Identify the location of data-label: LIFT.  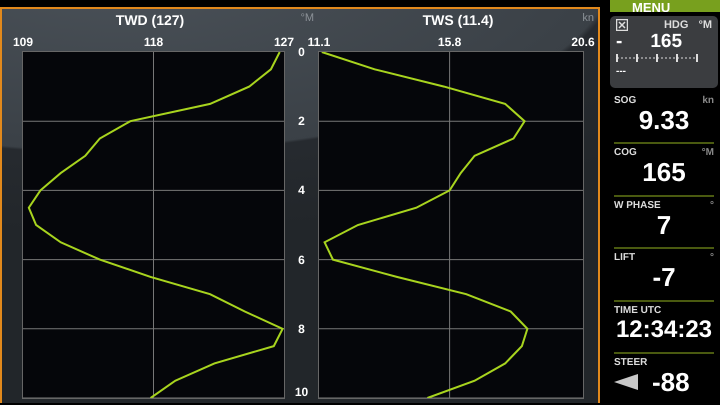
(625, 258).